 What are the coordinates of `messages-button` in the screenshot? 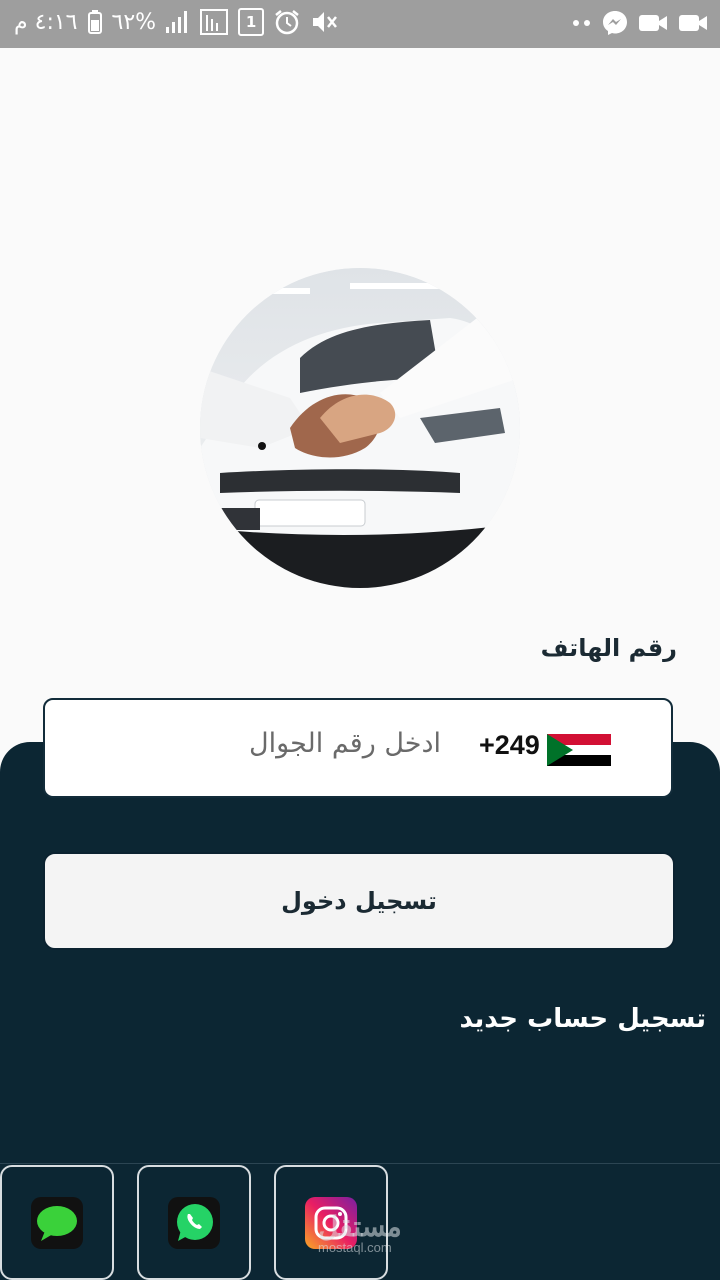 It's located at (57, 1222).